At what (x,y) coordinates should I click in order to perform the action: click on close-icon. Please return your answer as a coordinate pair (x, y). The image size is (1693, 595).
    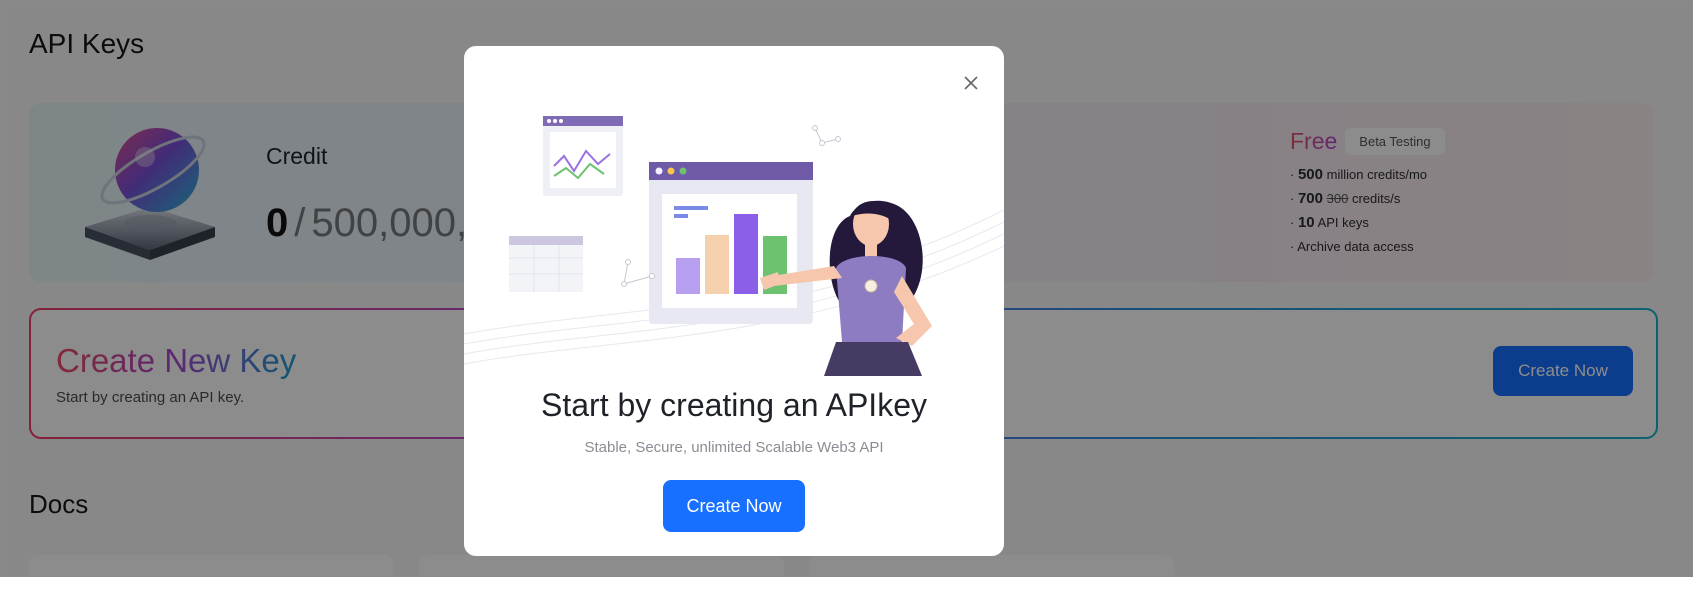
    Looking at the image, I should click on (971, 83).